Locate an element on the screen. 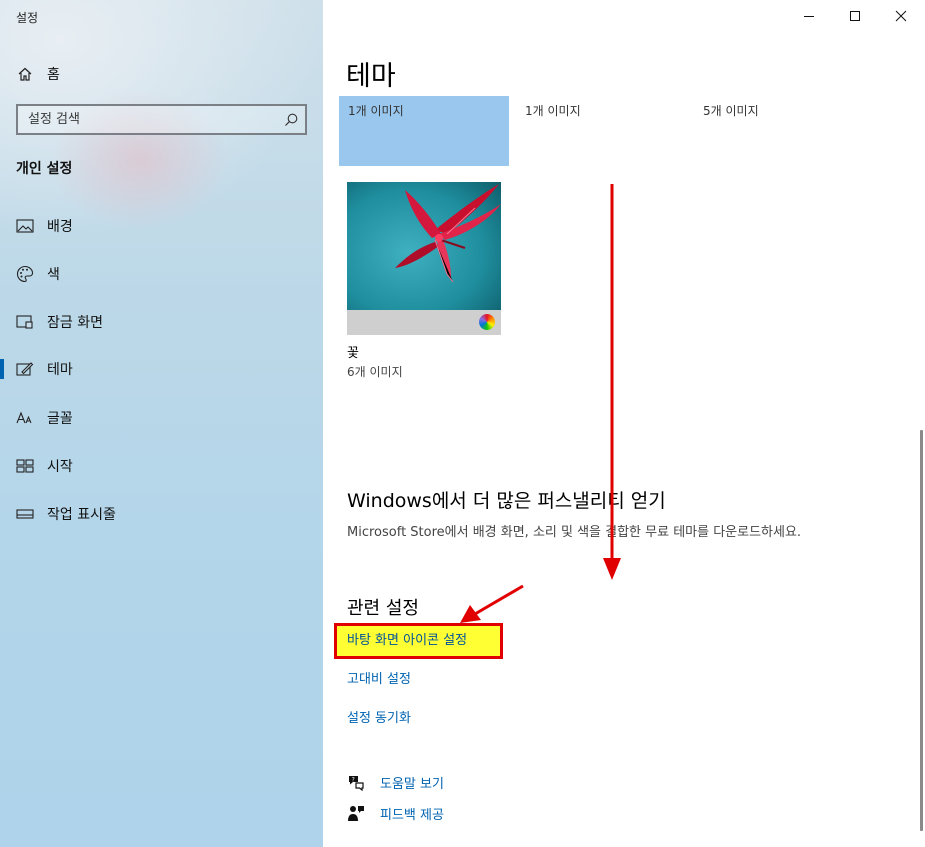 The image size is (925, 847). page-title: 테마 is located at coordinates (371, 76).